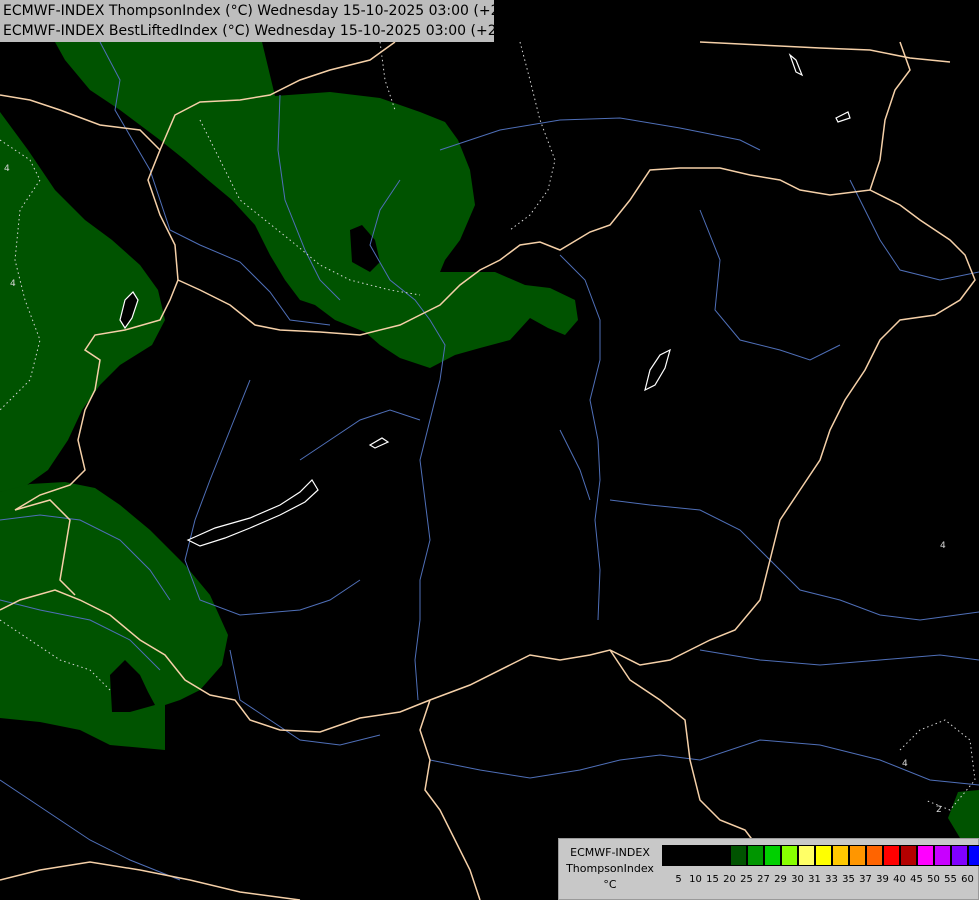 Image resolution: width=979 pixels, height=900 pixels. Describe the element at coordinates (610, 884) in the screenshot. I see `legend-unit: °C` at that location.